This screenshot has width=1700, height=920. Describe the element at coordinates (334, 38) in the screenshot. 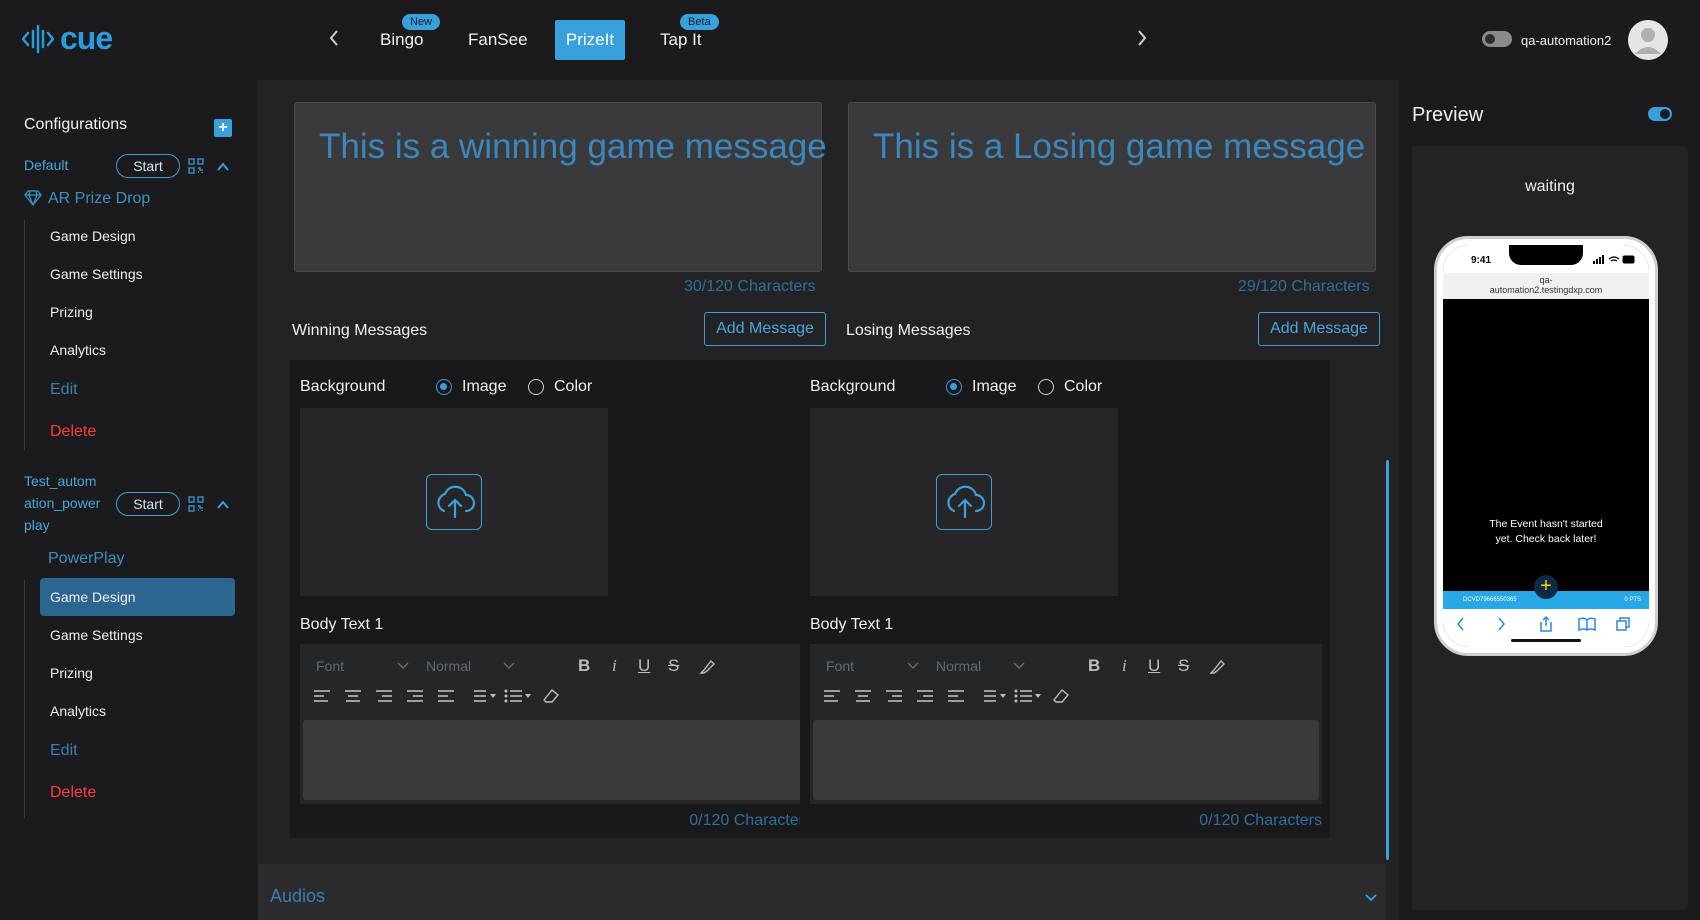

I see `chevron-left-icon` at that location.